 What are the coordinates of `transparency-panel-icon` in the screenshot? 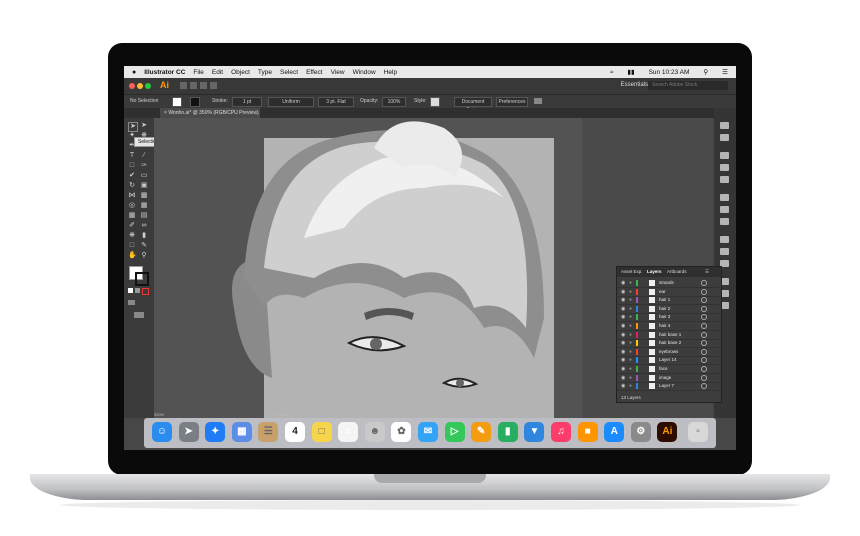 It's located at (724, 221).